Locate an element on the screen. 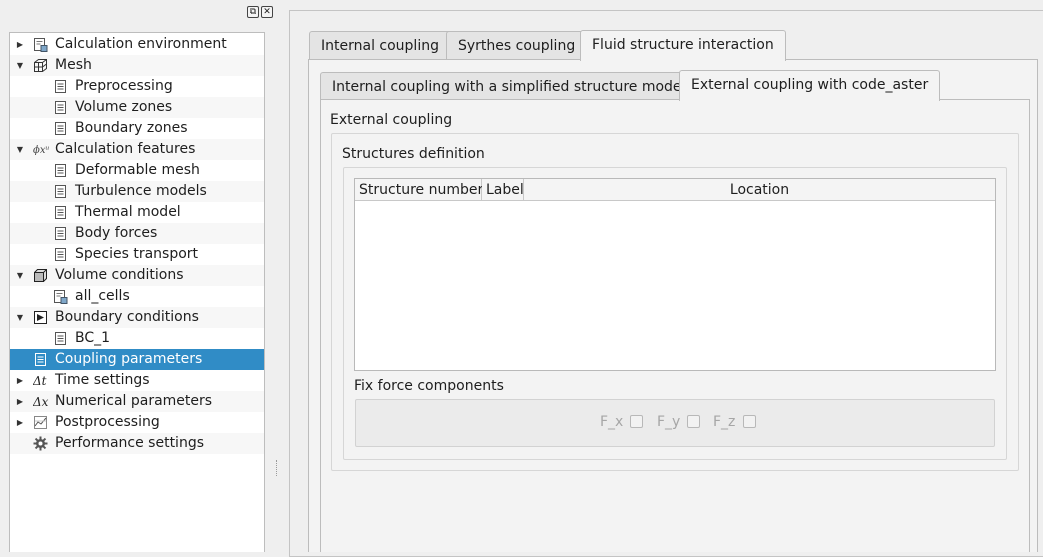  tree-item-body-forces: Body forces is located at coordinates (137, 233).